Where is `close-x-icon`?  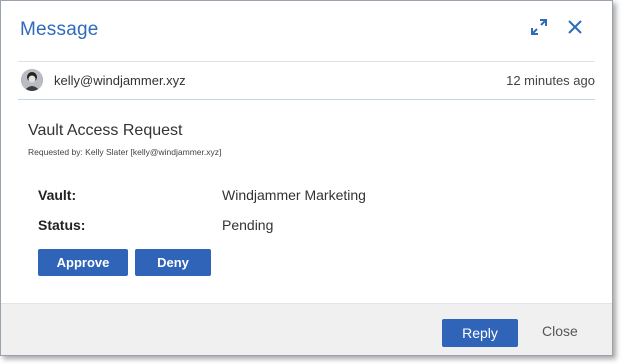 close-x-icon is located at coordinates (575, 29).